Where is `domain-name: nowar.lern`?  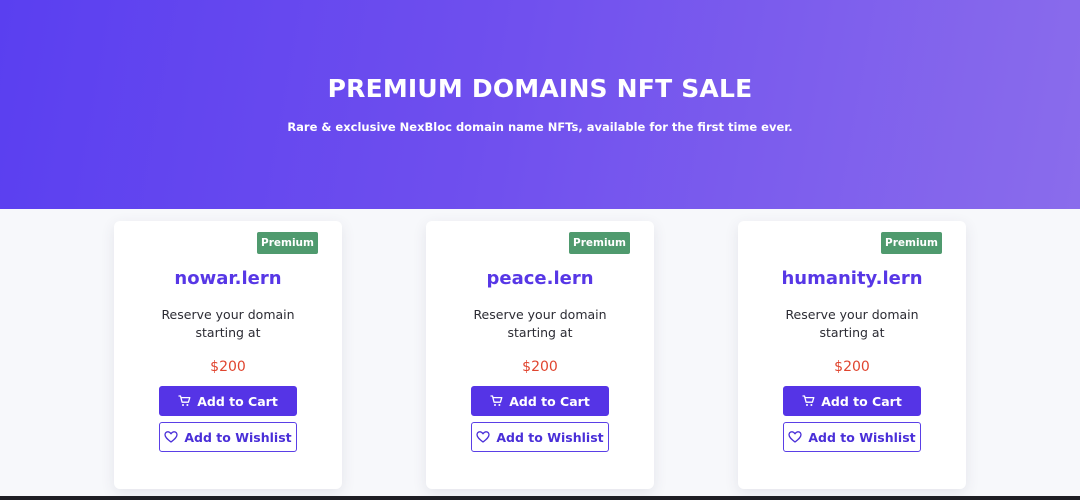 domain-name: nowar.lern is located at coordinates (228, 278).